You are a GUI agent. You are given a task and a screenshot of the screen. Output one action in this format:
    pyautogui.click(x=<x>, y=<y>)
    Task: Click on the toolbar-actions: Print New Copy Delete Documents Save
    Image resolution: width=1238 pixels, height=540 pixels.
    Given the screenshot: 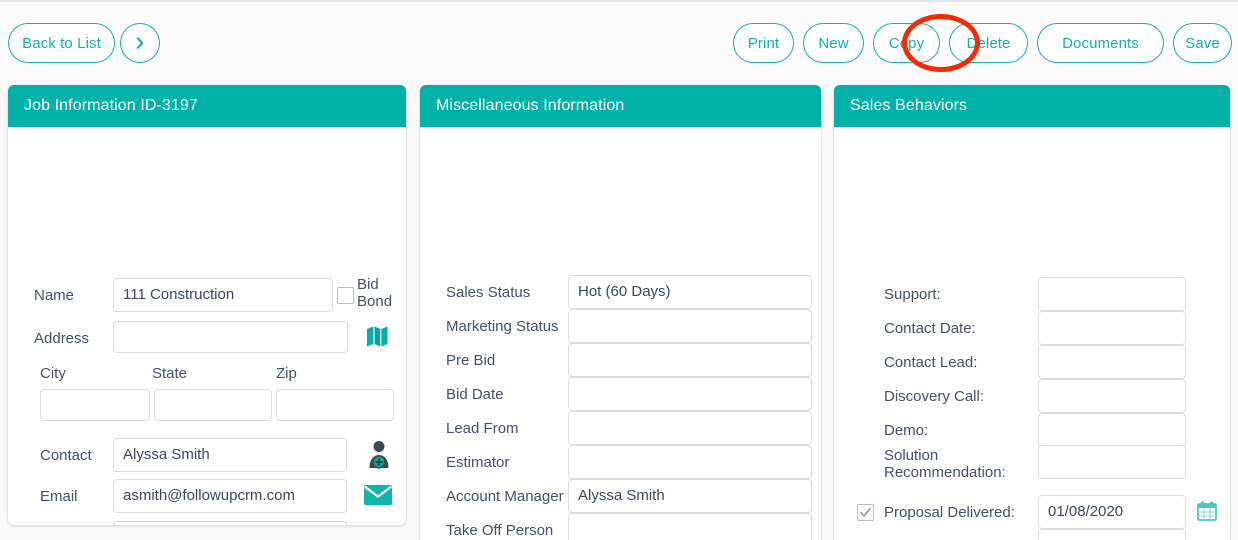 What is the action you would take?
    pyautogui.click(x=982, y=43)
    